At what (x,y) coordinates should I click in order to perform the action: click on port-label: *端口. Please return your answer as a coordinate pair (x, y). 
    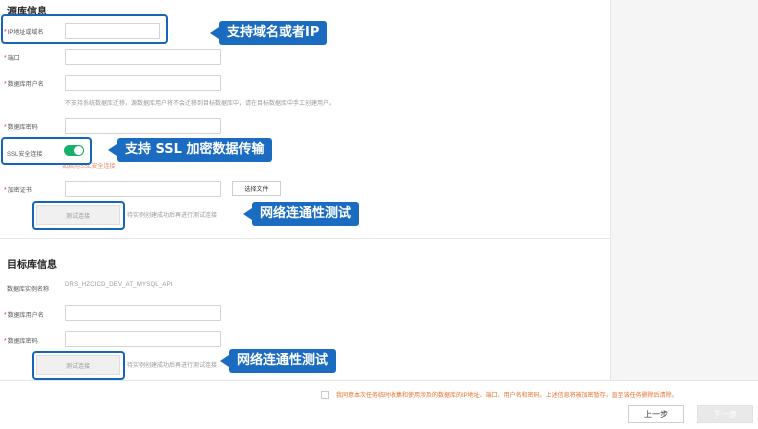
    Looking at the image, I should click on (12, 58).